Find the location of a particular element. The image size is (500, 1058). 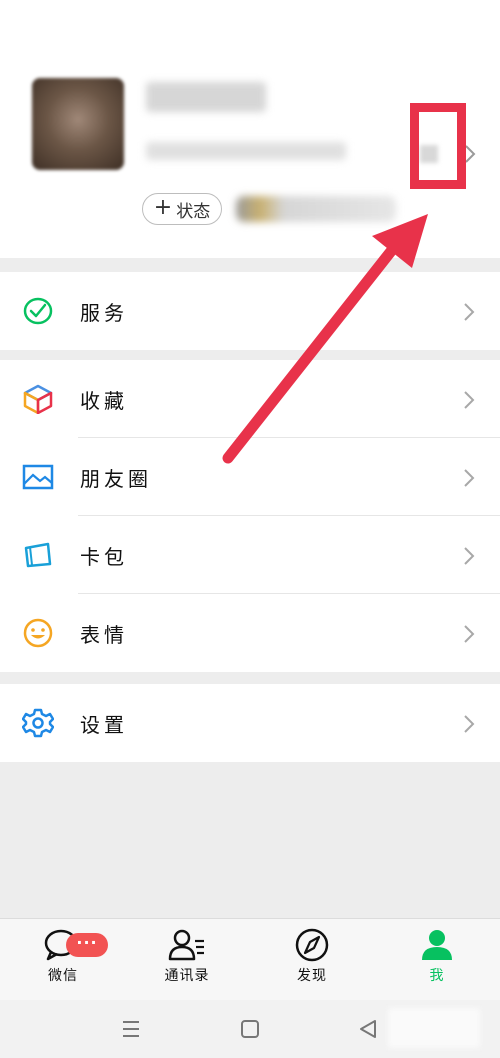

tab-label: 发现 is located at coordinates (312, 976).